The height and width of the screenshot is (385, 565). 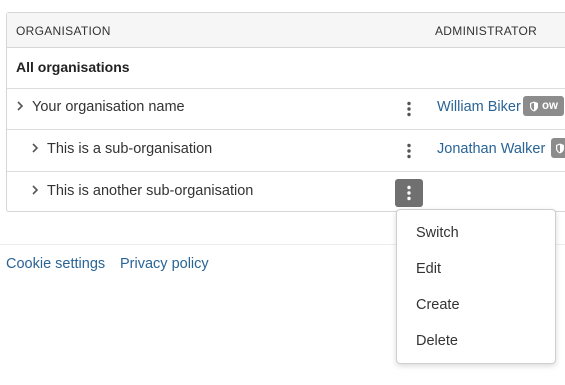 I want to click on owner-badge, so click(x=558, y=148).